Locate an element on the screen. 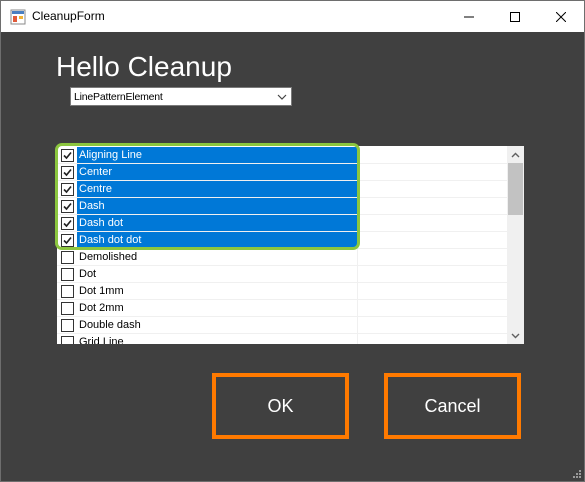 The height and width of the screenshot is (482, 585). scroll-thumb is located at coordinates (515, 189).